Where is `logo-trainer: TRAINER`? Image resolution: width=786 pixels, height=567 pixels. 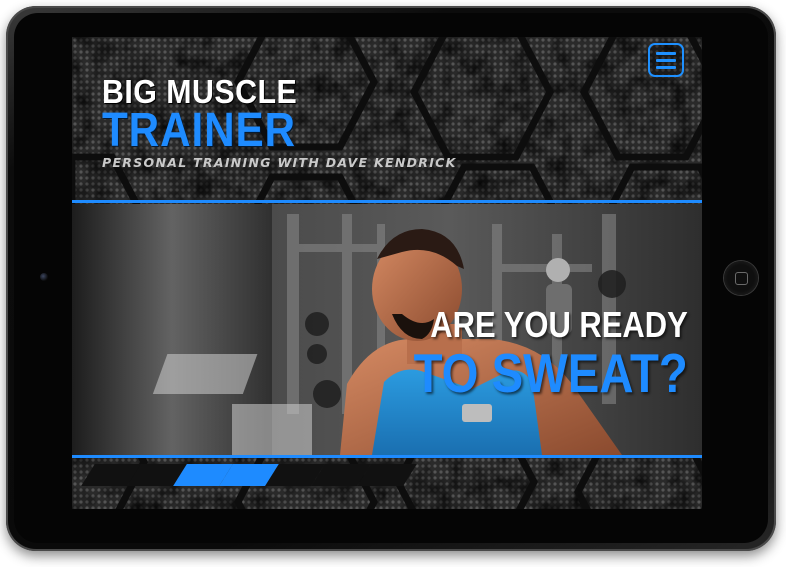
logo-trainer: TRAINER is located at coordinates (199, 130).